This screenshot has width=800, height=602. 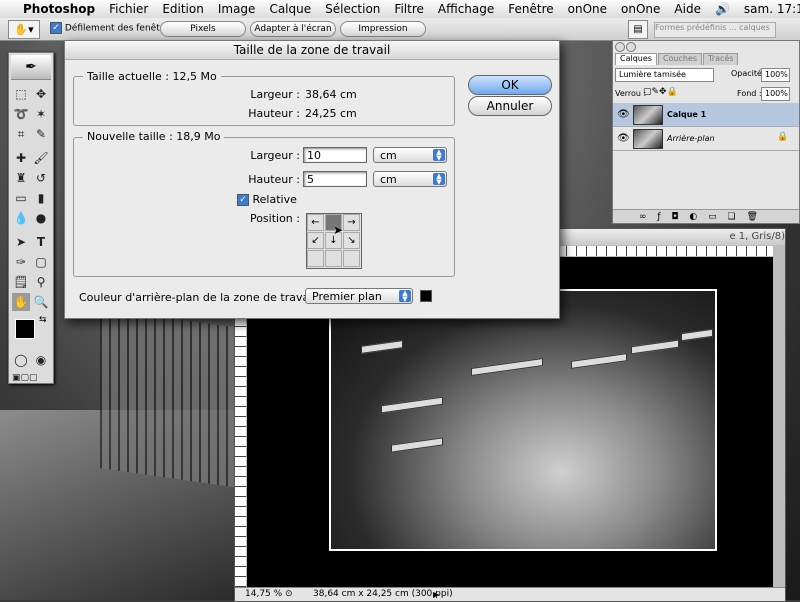 I want to click on zoom-level: 14,75 %, so click(x=263, y=594).